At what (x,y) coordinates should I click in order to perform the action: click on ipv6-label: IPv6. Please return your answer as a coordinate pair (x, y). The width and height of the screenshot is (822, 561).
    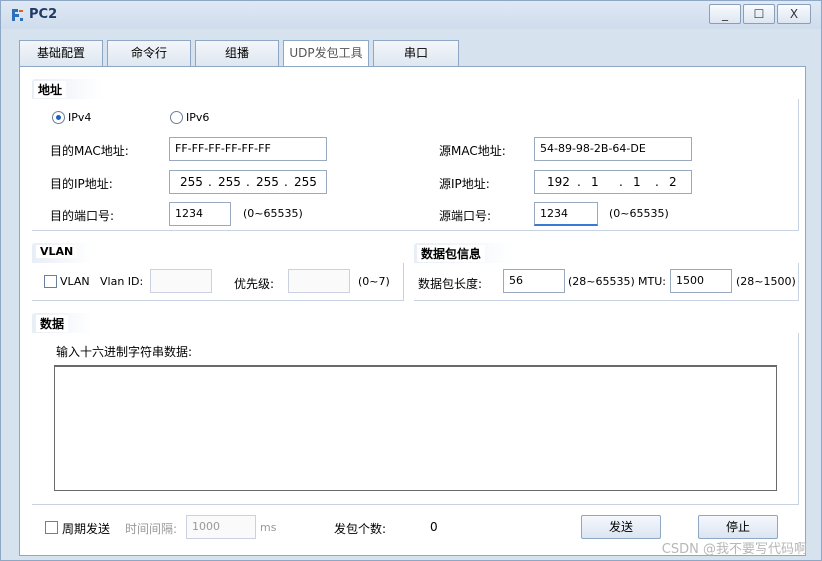
    Looking at the image, I should click on (198, 117).